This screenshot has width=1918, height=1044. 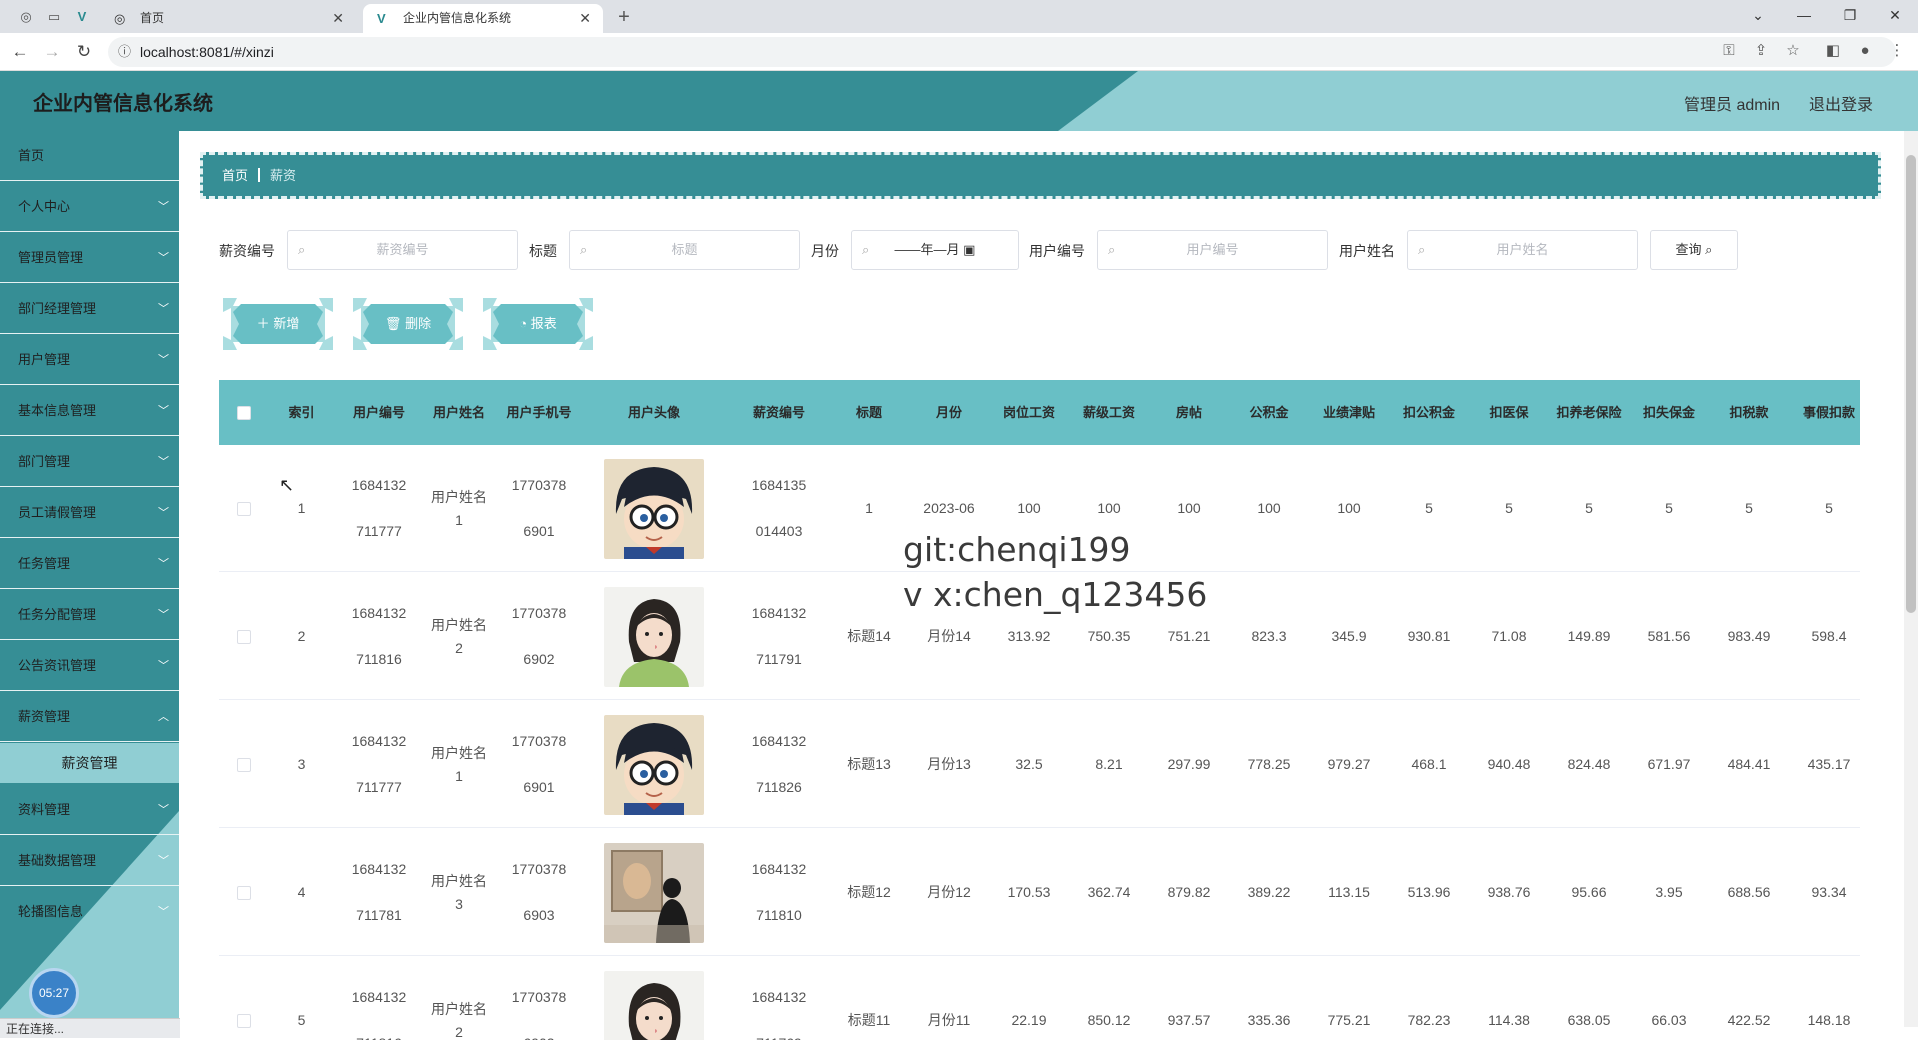 I want to click on month-input: ⌕ ——年—月 ▣, so click(x=935, y=250).